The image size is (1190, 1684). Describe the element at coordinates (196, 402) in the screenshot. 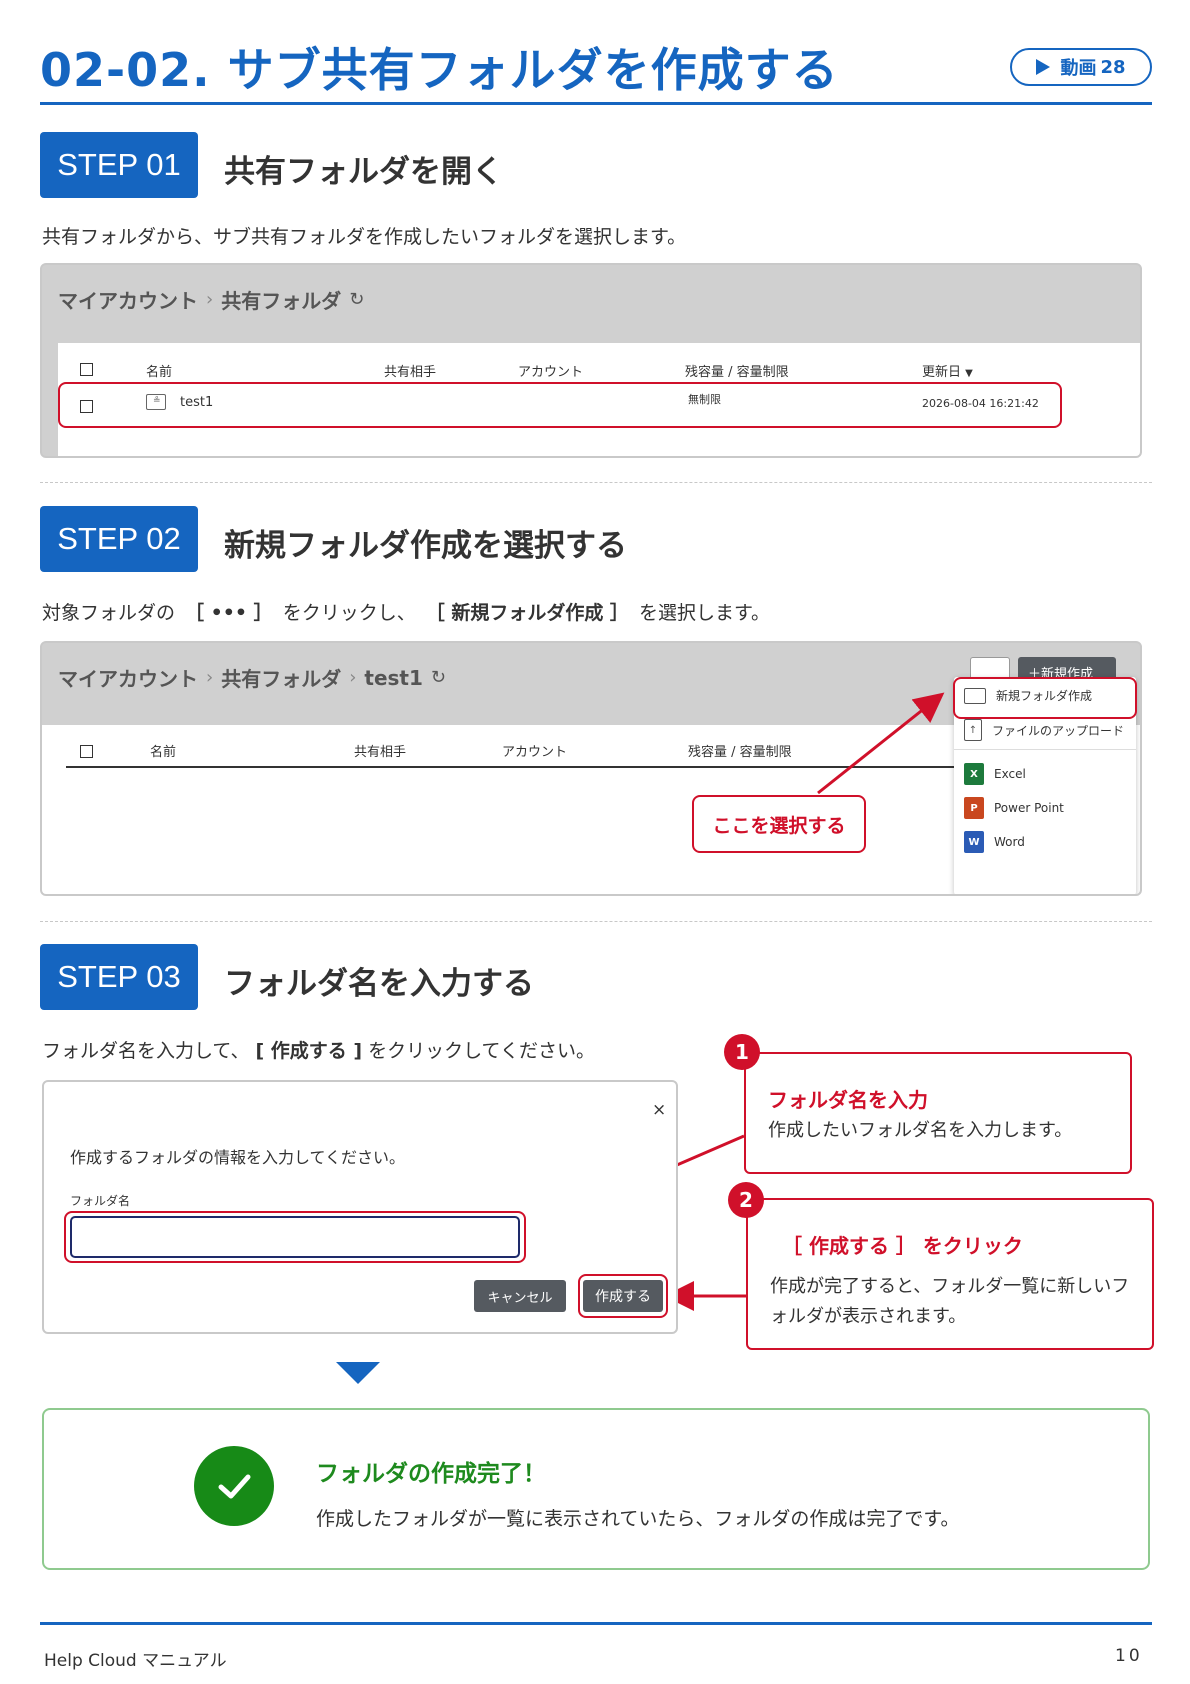

I see `row-folder-name: test1` at that location.